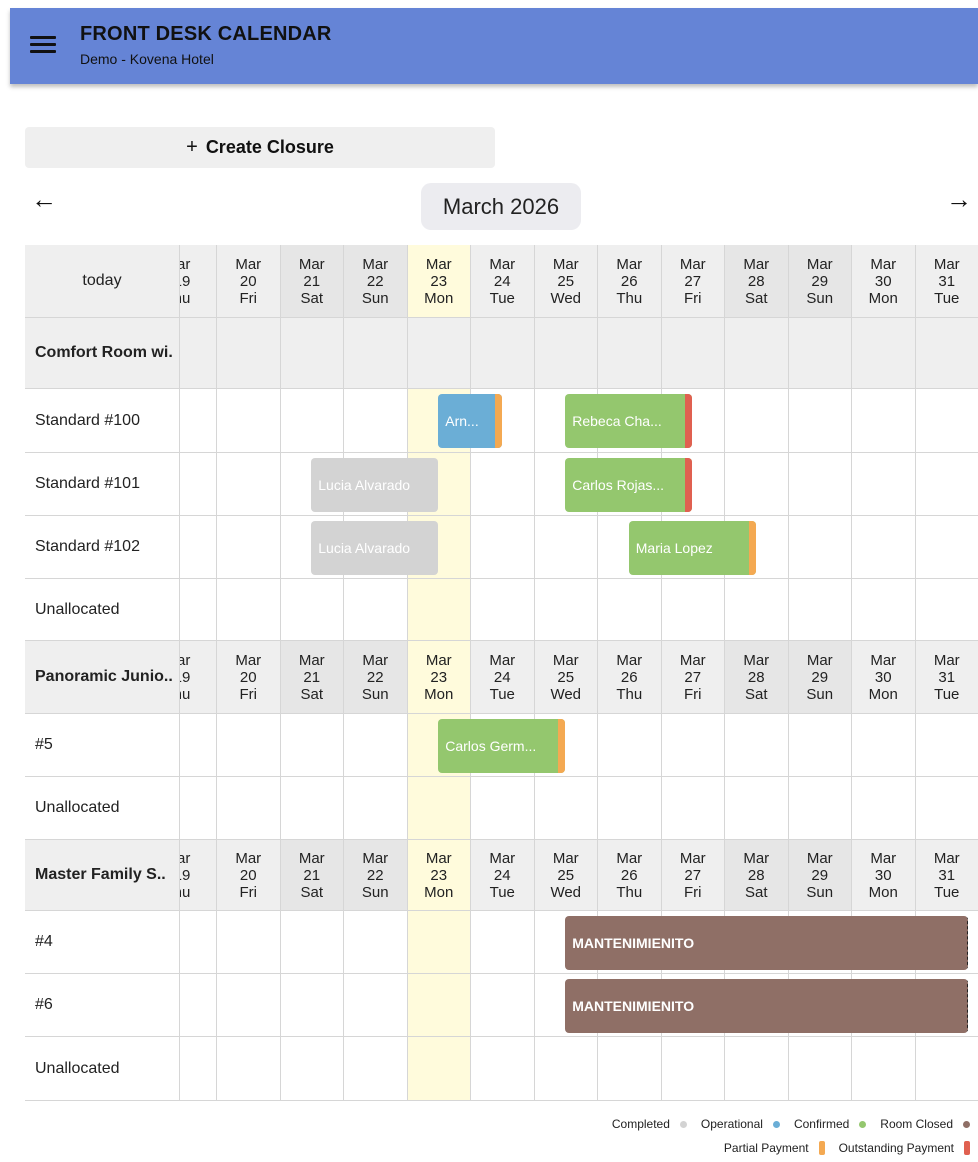 Image resolution: width=978 pixels, height=1162 pixels. What do you see at coordinates (692, 547) in the screenshot?
I see `reservation-block: Maria Lopez` at bounding box center [692, 547].